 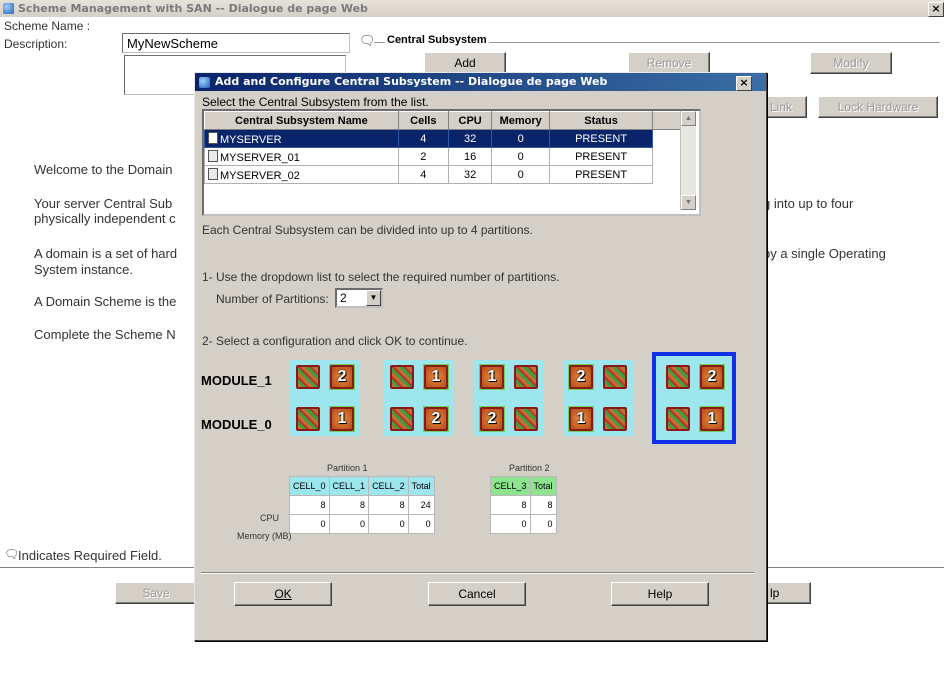 I want to click on configuration-option-5: 21, so click(x=694, y=398).